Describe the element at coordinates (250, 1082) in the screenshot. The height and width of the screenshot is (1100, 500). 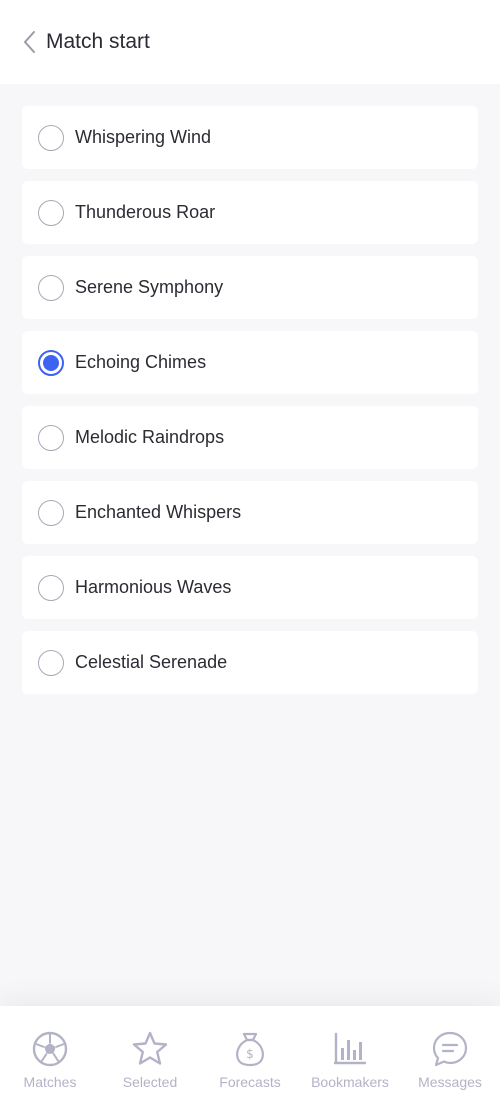
I see `tab-label: Forecasts` at that location.